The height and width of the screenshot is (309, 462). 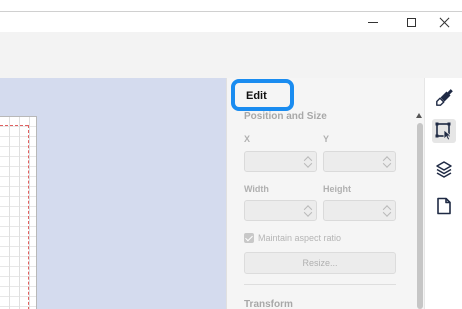 I want to click on height-label: Height, so click(x=337, y=189).